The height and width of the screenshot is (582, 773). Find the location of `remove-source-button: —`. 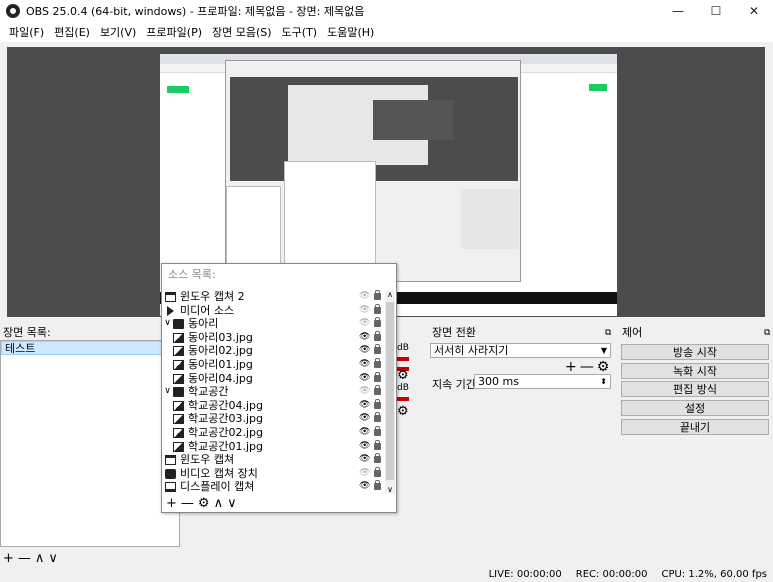

remove-source-button: — is located at coordinates (187, 503).